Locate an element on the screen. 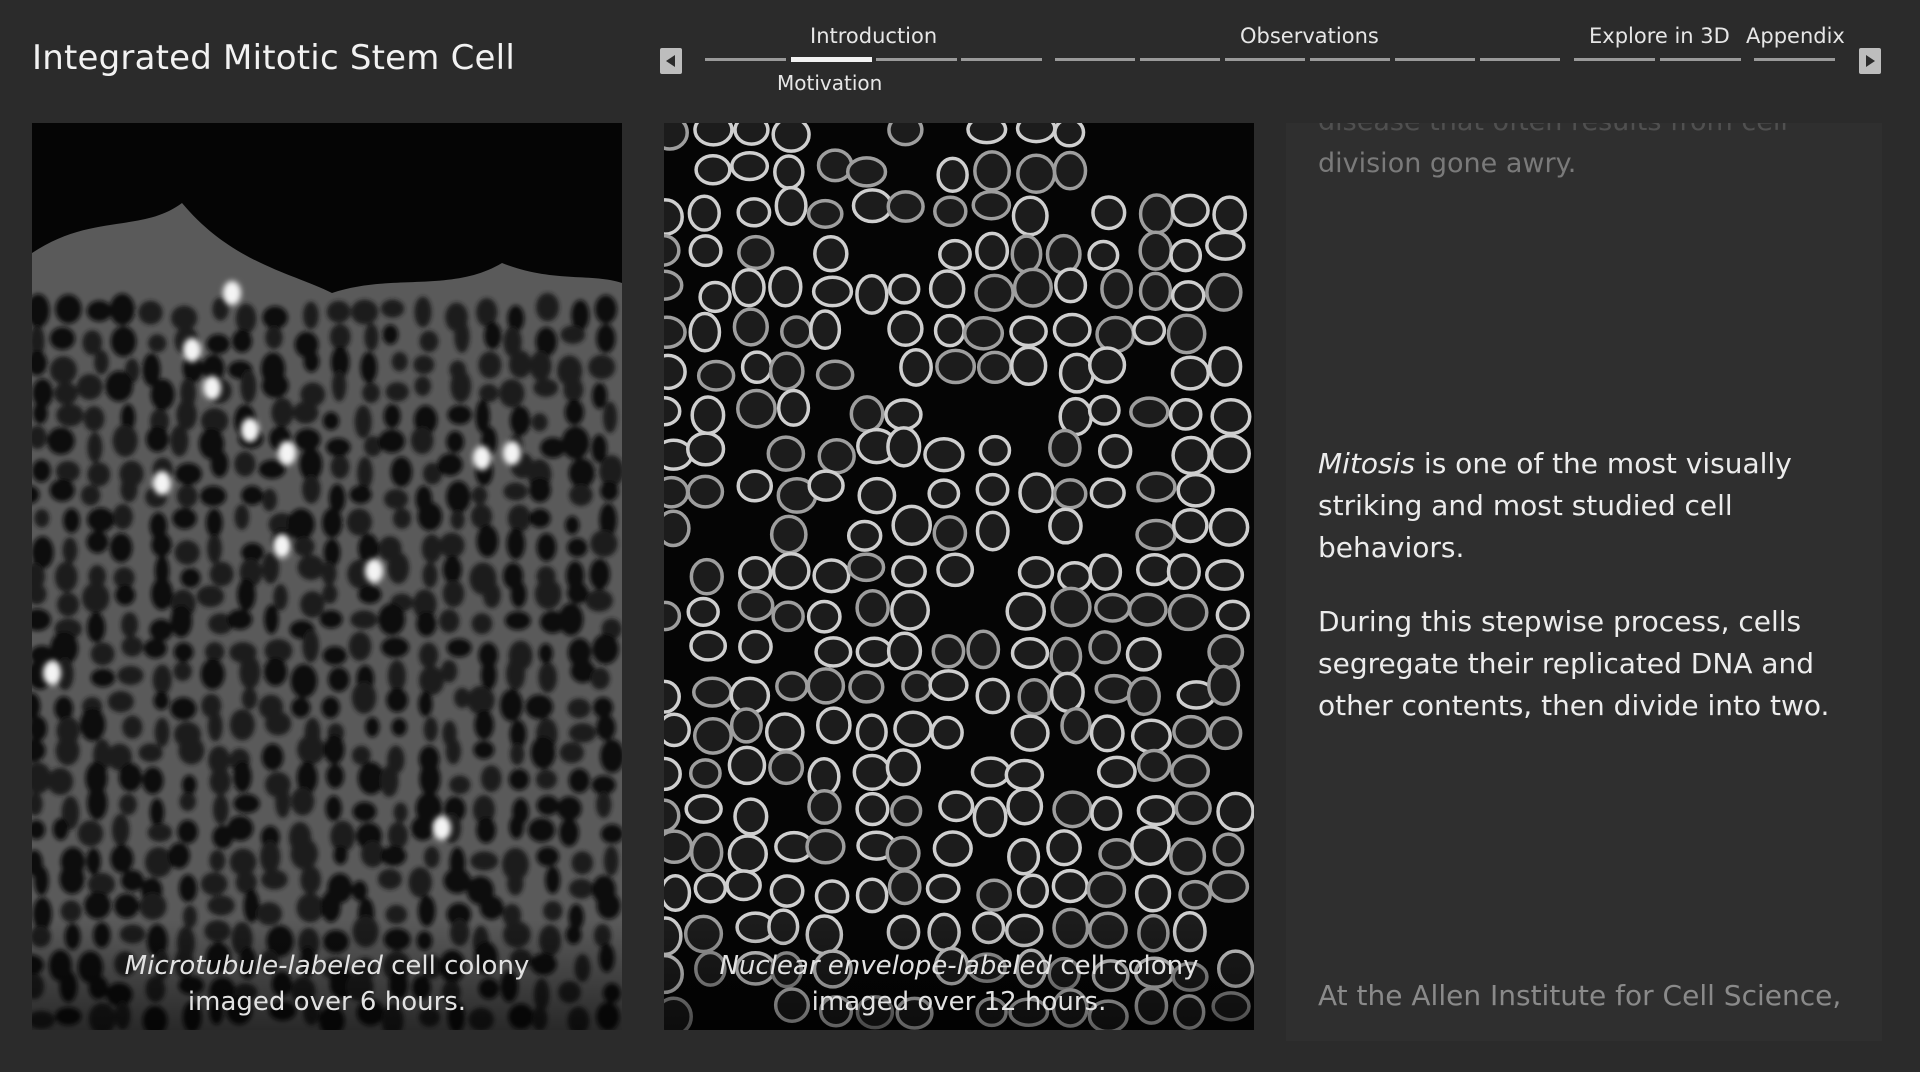 The image size is (1920, 1072). previous-arrow-button is located at coordinates (671, 61).